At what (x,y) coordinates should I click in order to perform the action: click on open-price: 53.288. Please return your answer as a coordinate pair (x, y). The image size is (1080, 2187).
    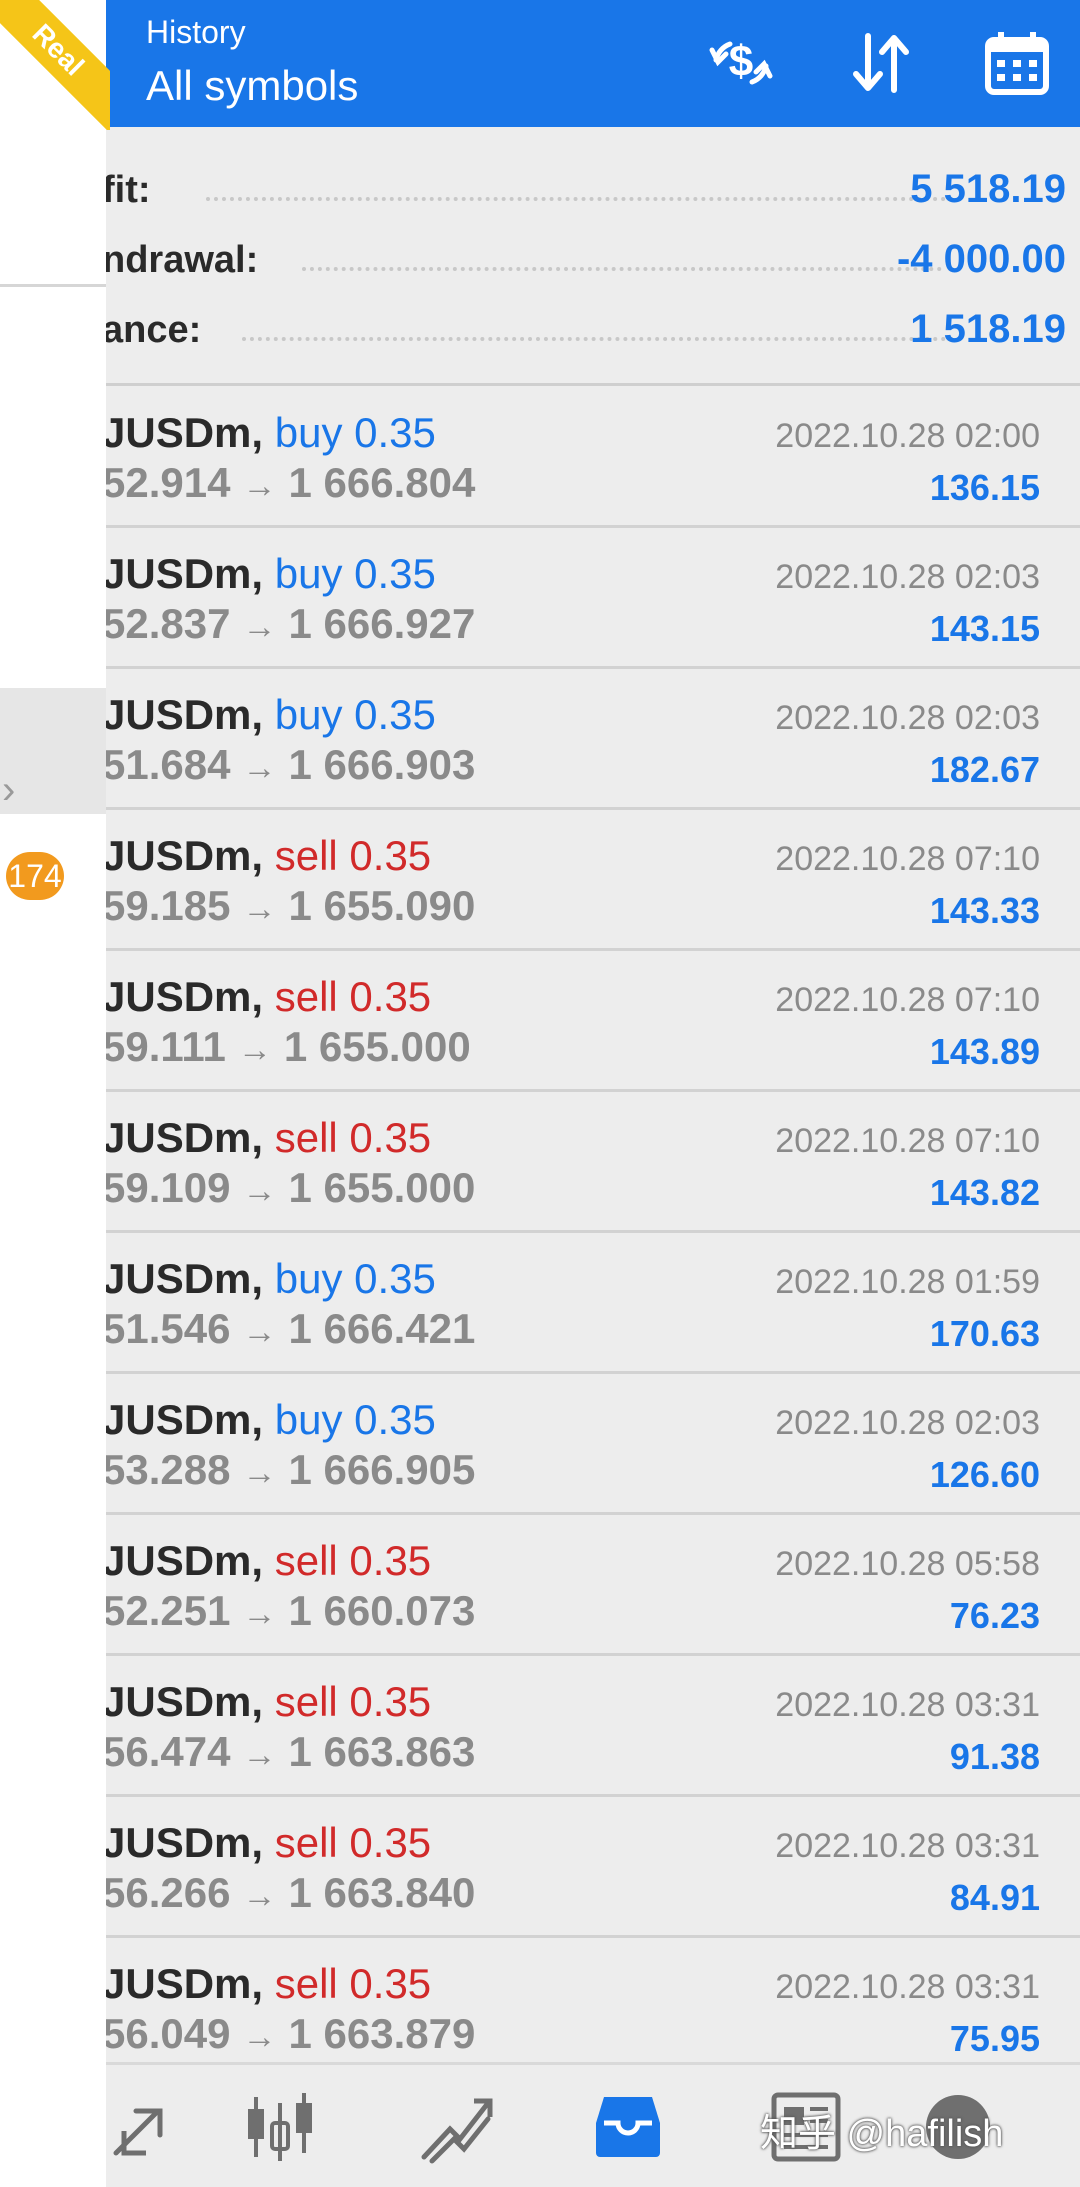
    Looking at the image, I should click on (166, 1469).